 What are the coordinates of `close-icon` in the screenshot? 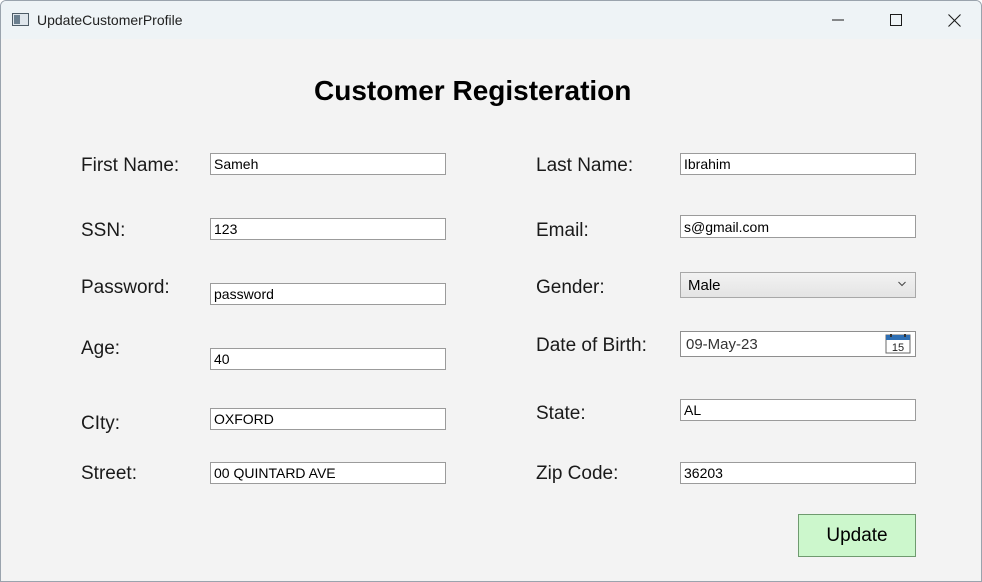 It's located at (954, 20).